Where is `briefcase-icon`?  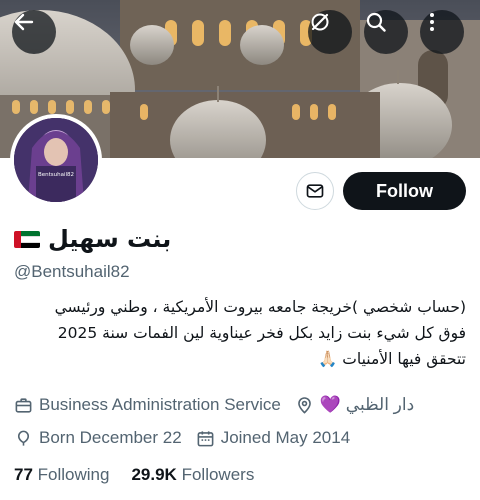 briefcase-icon is located at coordinates (23, 405).